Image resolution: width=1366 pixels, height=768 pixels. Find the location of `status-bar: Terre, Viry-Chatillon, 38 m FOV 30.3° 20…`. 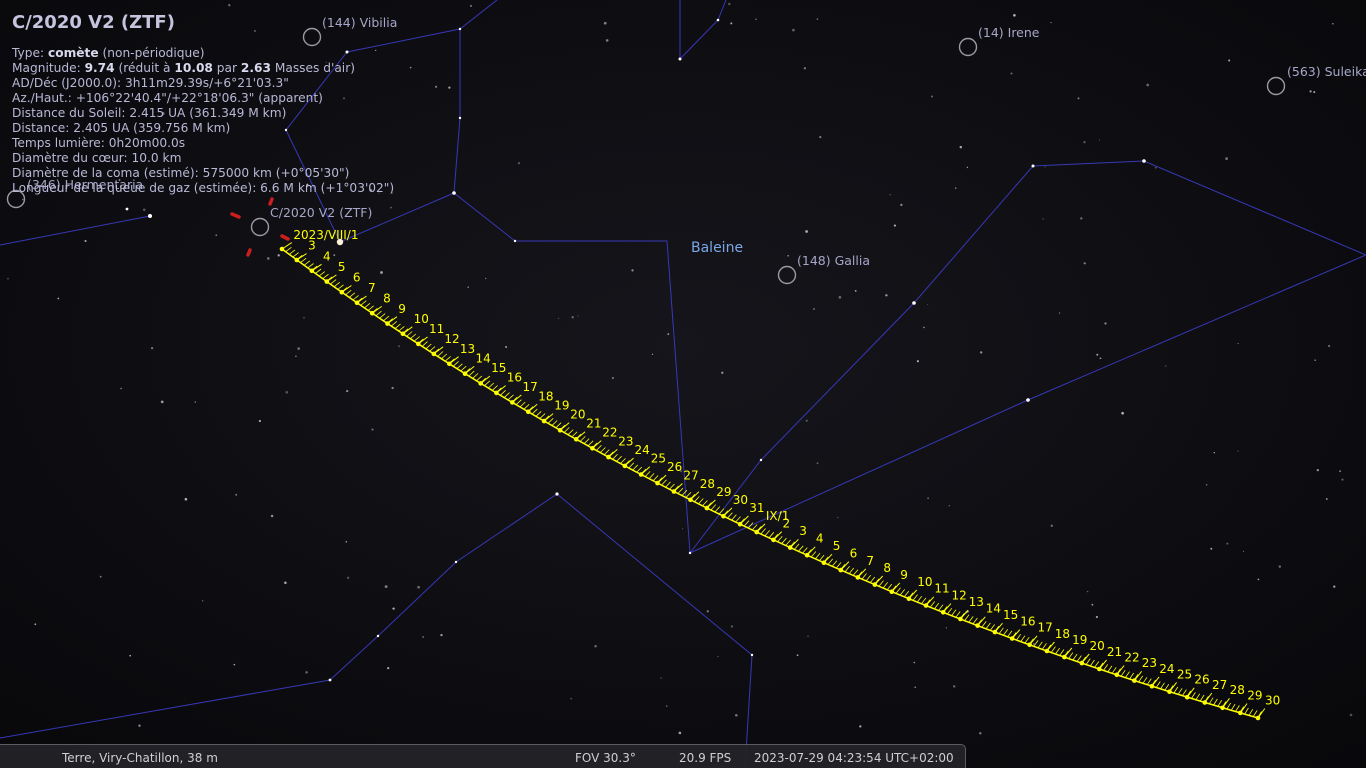

status-bar: Terre, Viry-Chatillon, 38 m FOV 30.3° 20… is located at coordinates (483, 756).